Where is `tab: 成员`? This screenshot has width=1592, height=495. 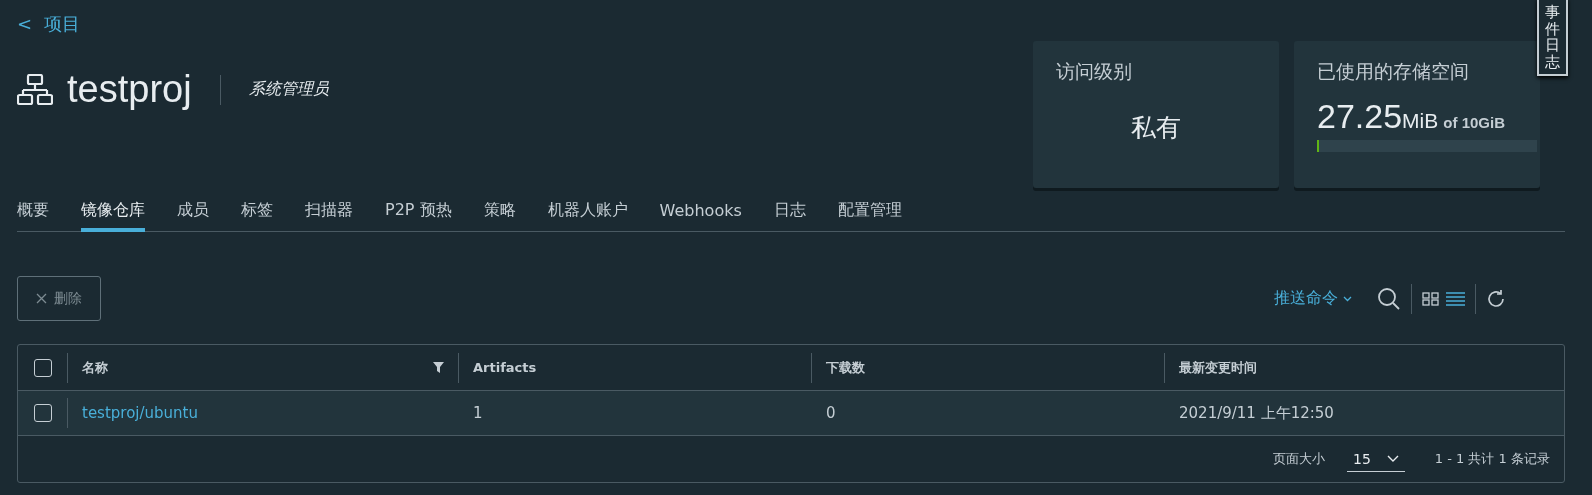 tab: 成员 is located at coordinates (193, 212).